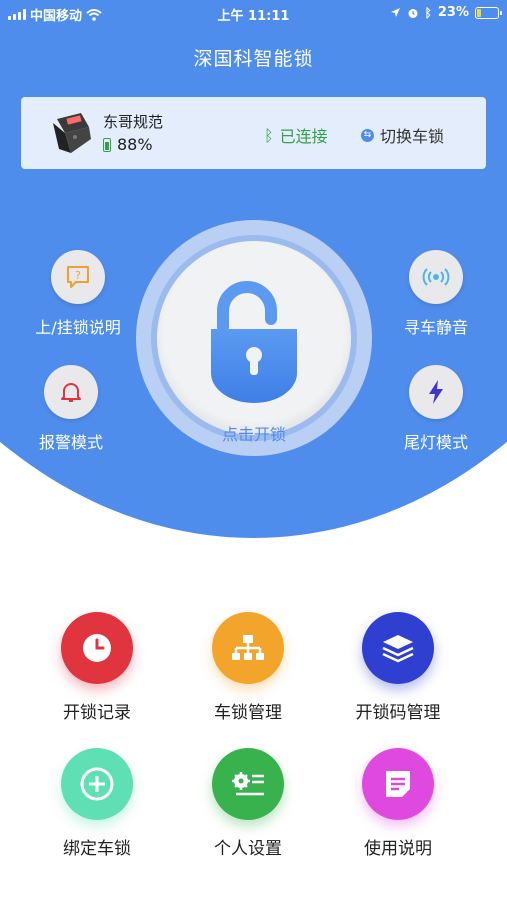 This screenshot has height=900, width=507. What do you see at coordinates (248, 849) in the screenshot?
I see `personal-settings-label: 个人设置` at bounding box center [248, 849].